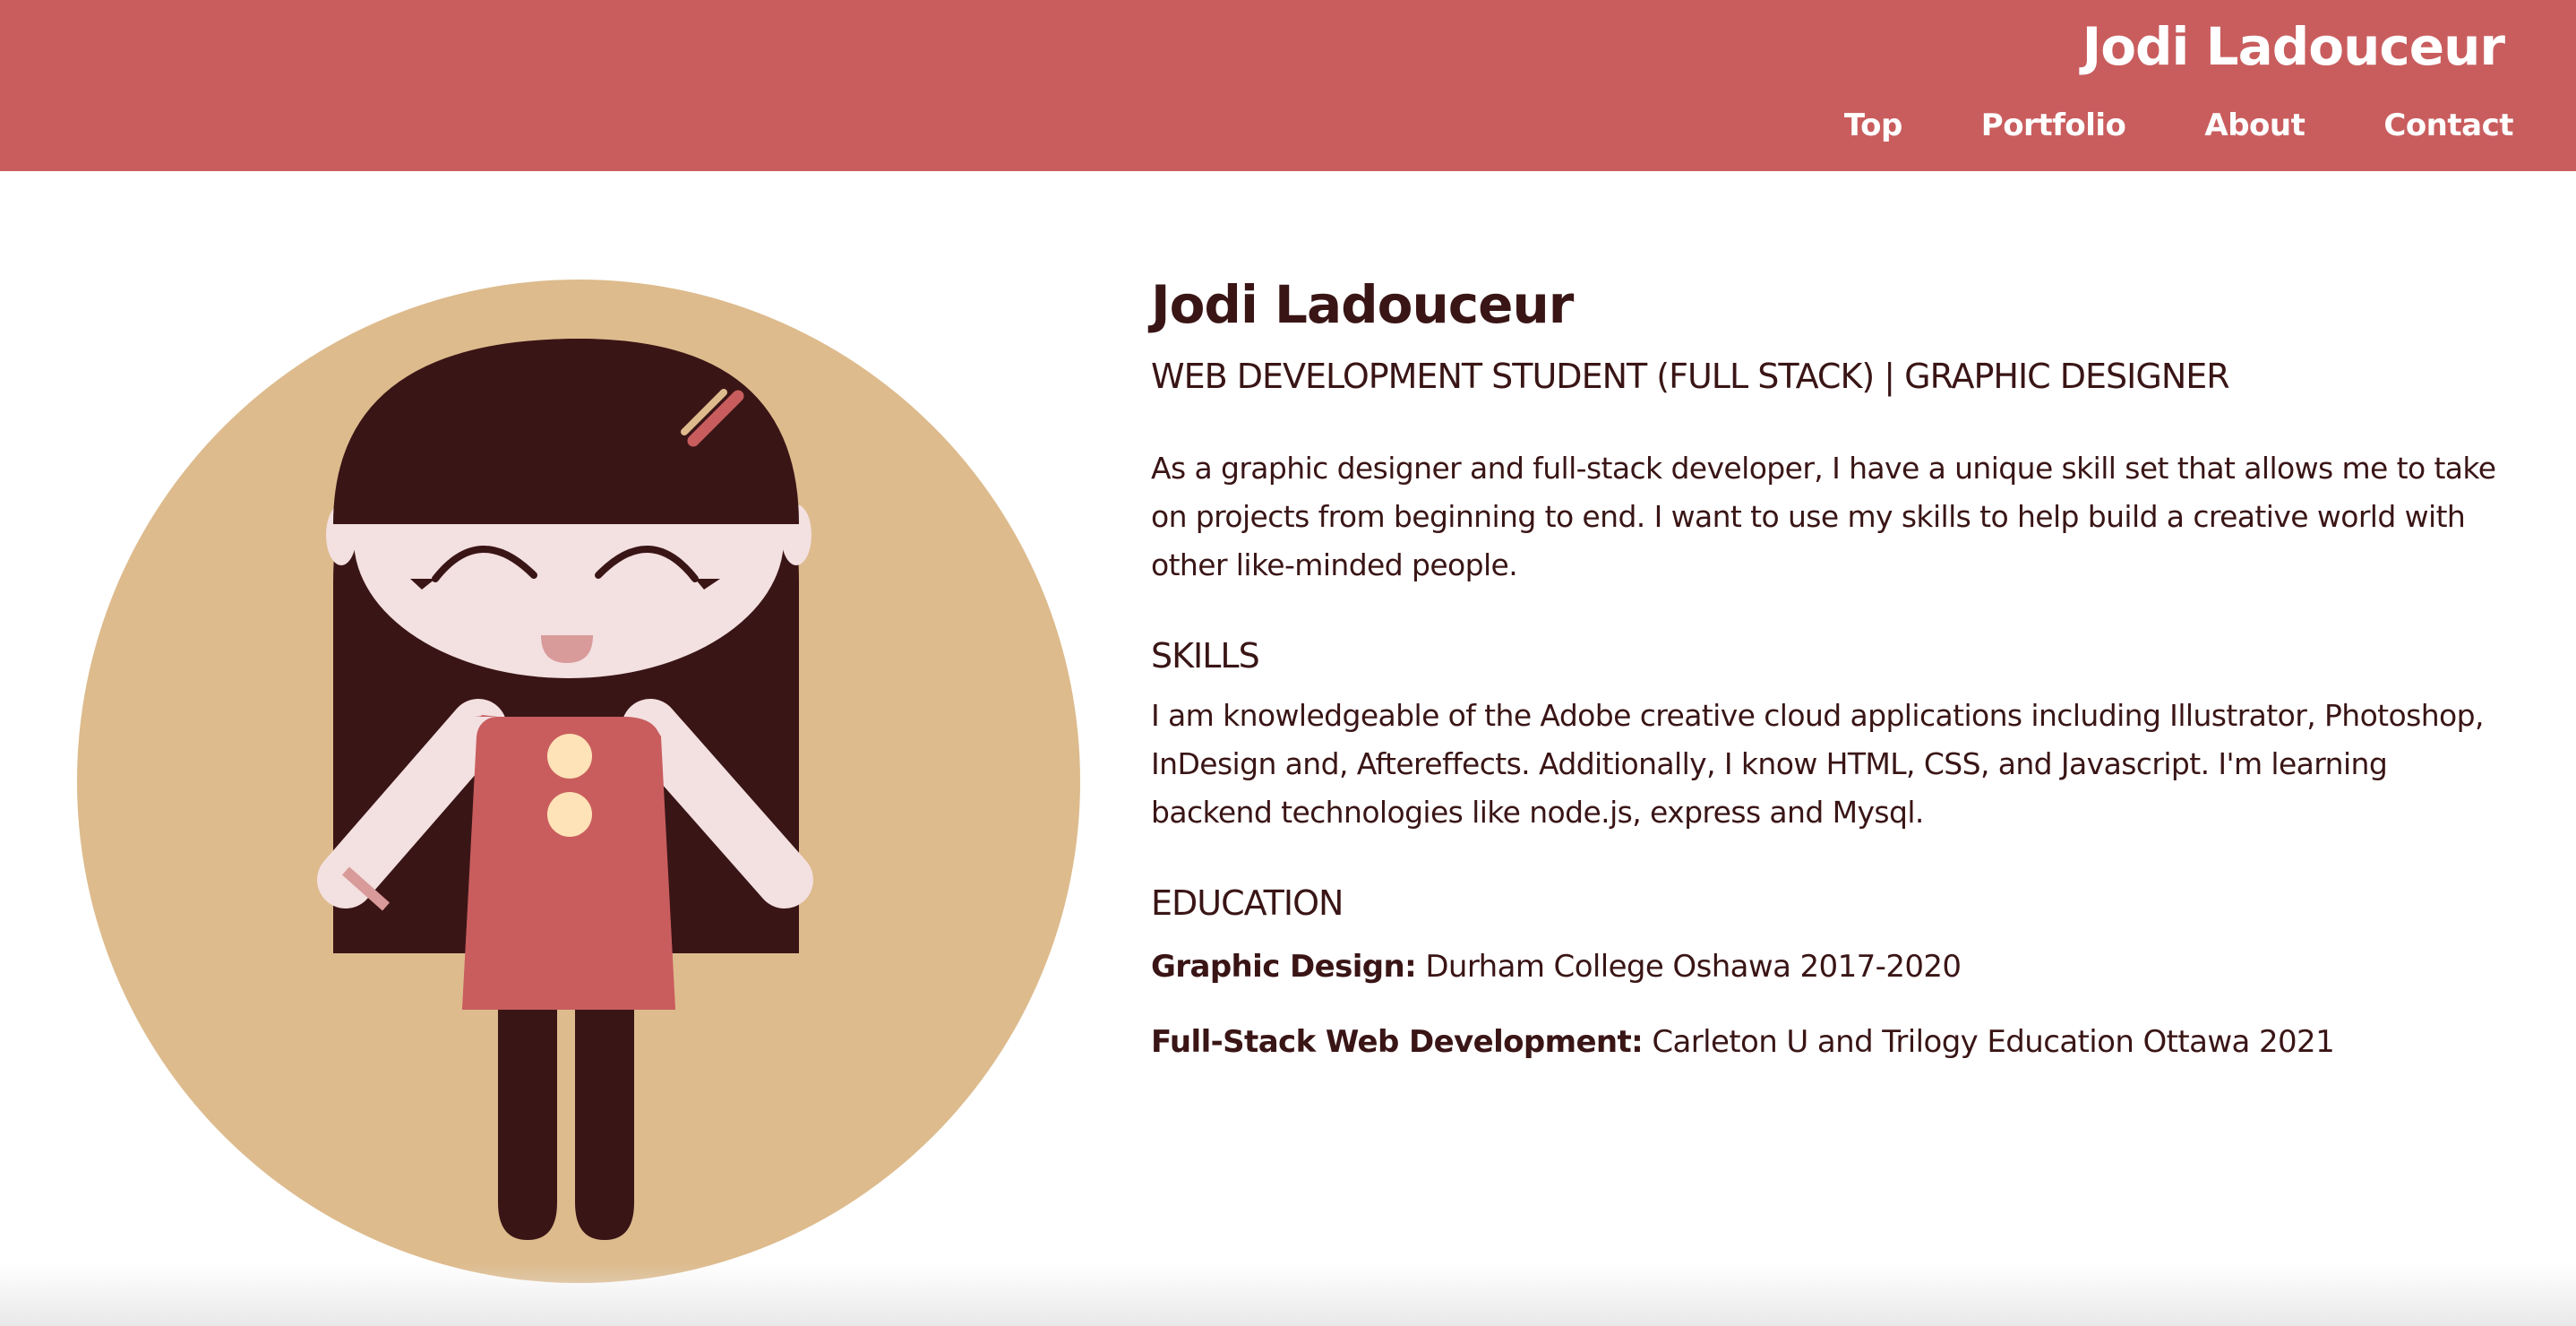 The image size is (2576, 1326). Describe the element at coordinates (1284, 967) in the screenshot. I see `education-item-label: Graphic Design:` at that location.